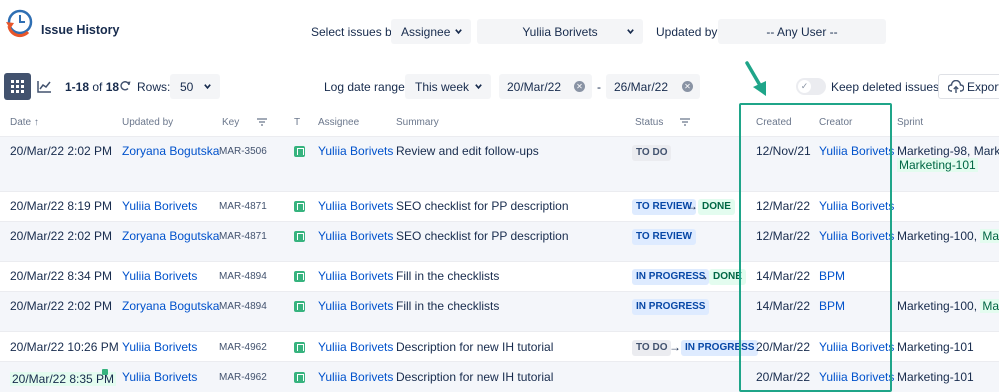 This screenshot has width=999, height=392. Describe the element at coordinates (649, 122) in the screenshot. I see `column-status: Status` at that location.